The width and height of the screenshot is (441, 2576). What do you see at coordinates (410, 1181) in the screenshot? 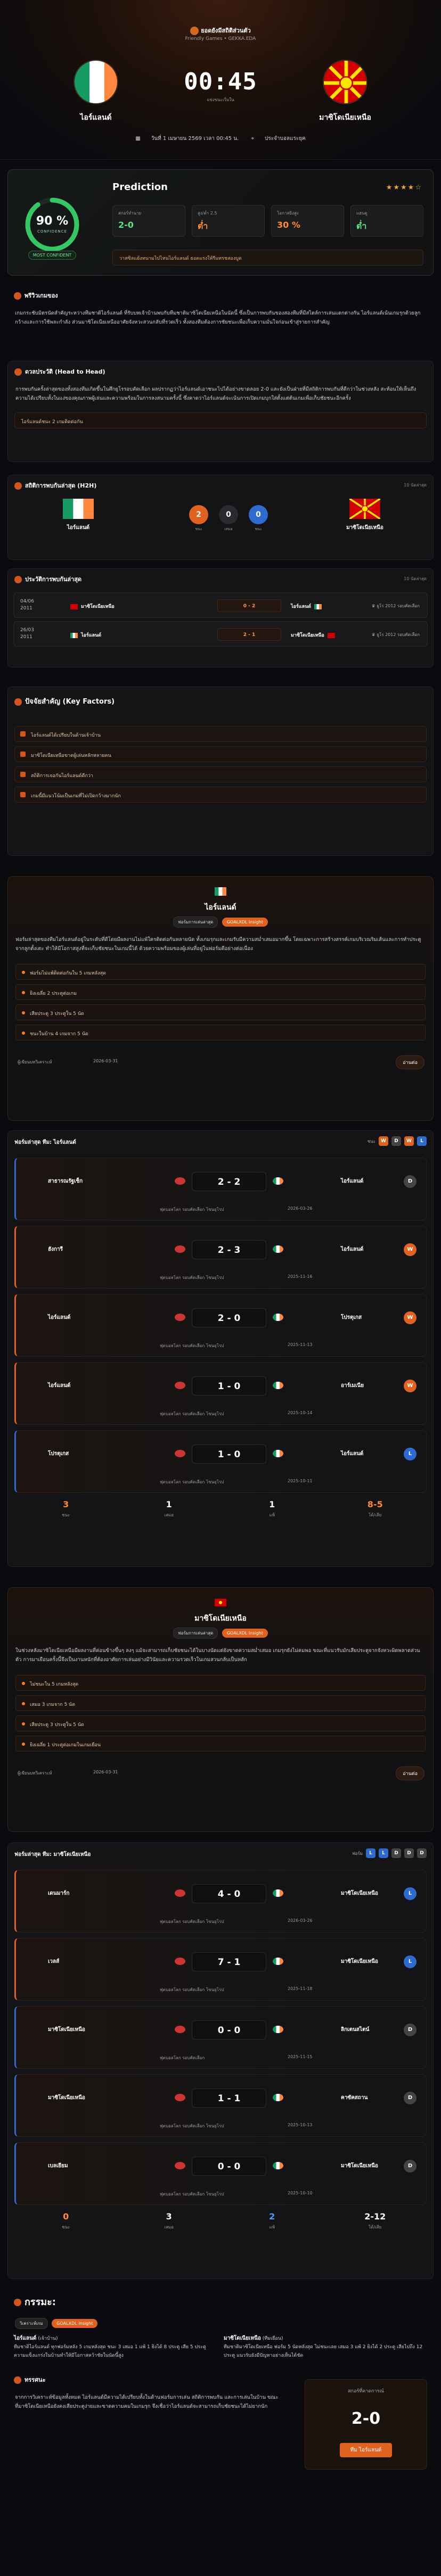
I see `match-result-badge: D` at bounding box center [410, 1181].